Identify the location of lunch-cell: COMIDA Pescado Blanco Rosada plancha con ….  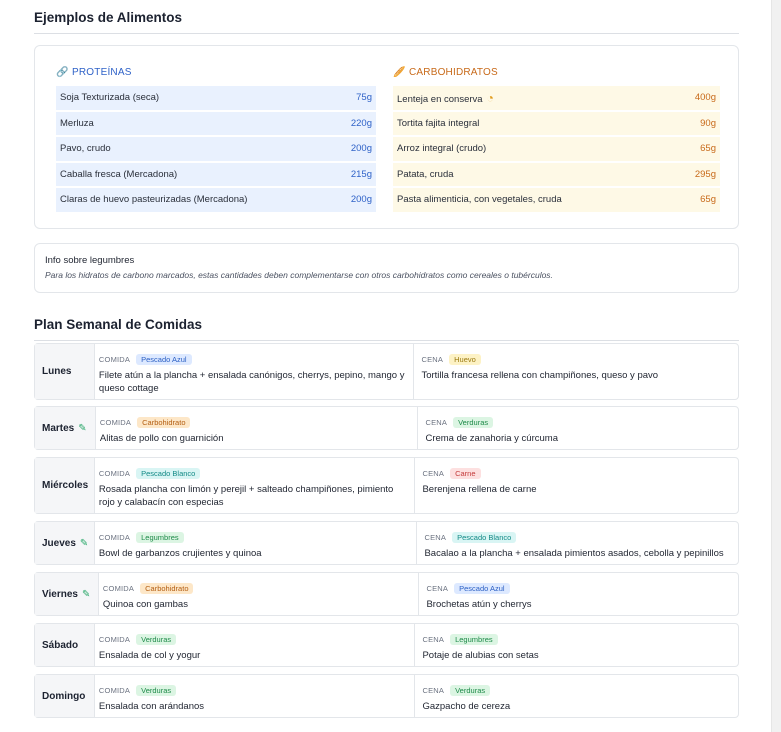
(255, 485).